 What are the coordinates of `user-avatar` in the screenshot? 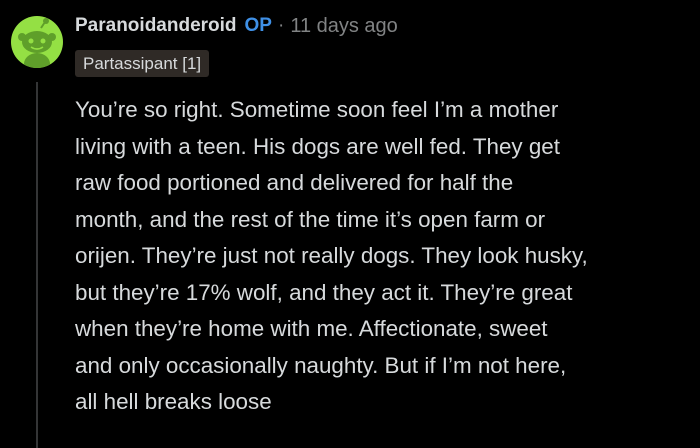 It's located at (37, 42).